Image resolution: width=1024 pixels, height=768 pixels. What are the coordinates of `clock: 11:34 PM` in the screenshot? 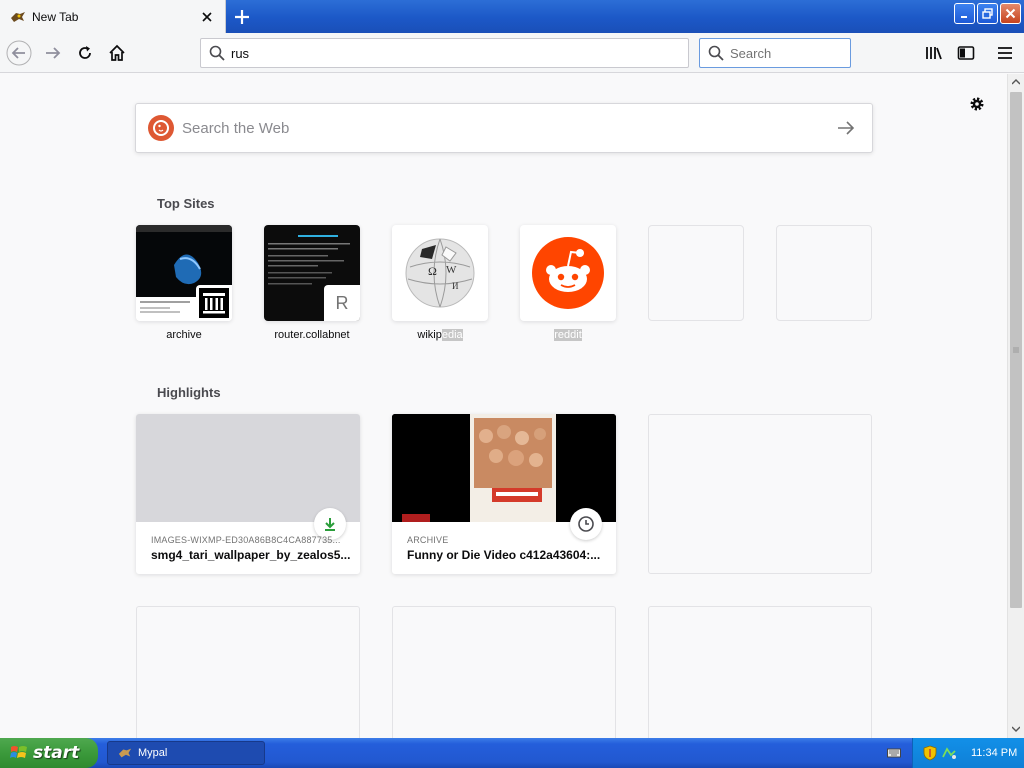 It's located at (994, 753).